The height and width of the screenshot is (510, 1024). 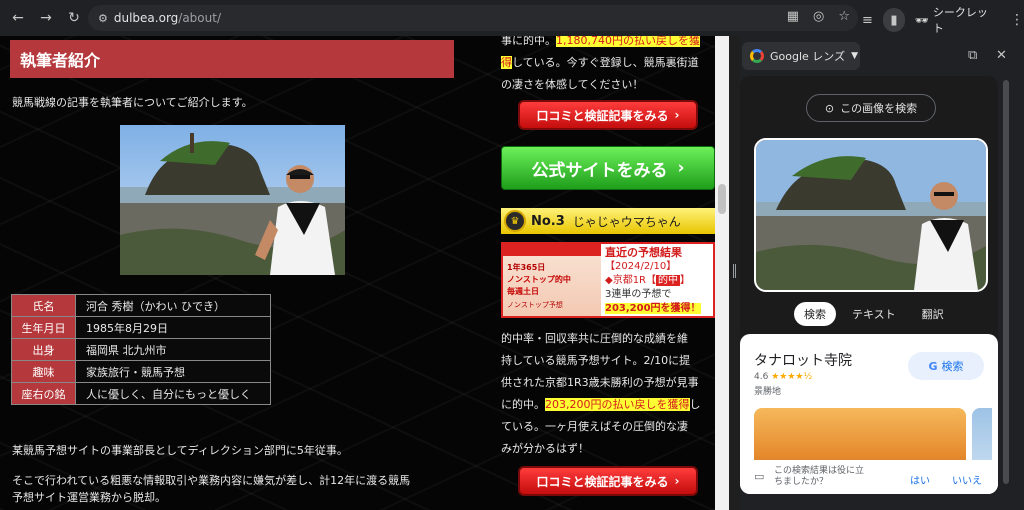 What do you see at coordinates (933, 314) in the screenshot?
I see `tab-translate: 翻訳` at bounding box center [933, 314].